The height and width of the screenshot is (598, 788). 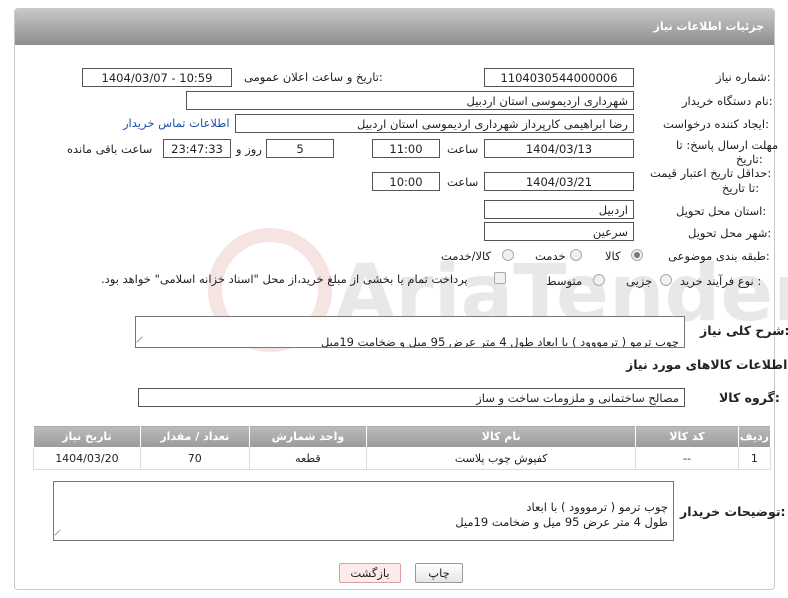 I want to click on panel-header: جزئیات اطلاعات نیاز, so click(x=394, y=27).